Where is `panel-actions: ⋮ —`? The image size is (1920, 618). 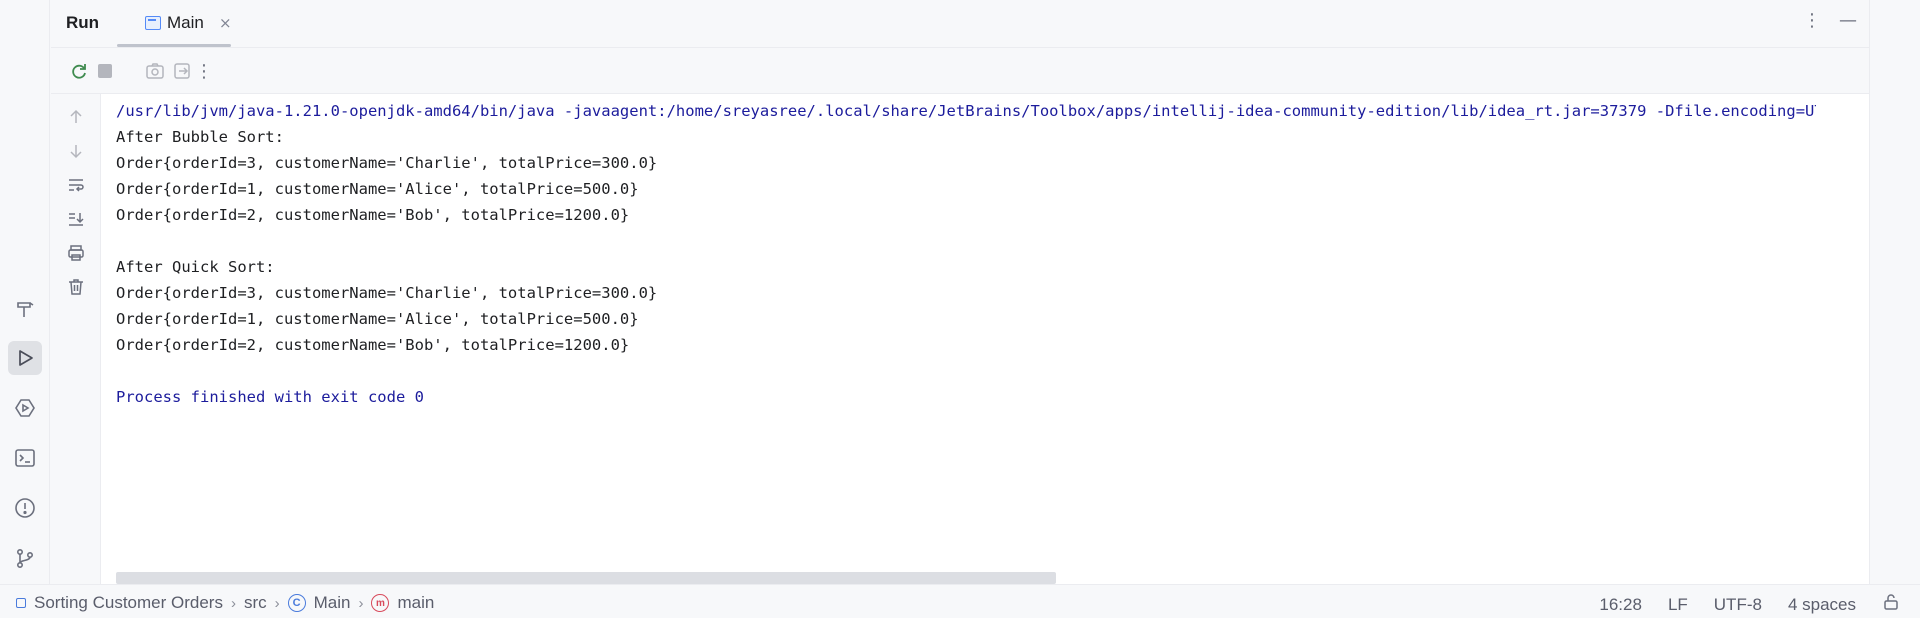
panel-actions: ⋮ — is located at coordinates (1830, 20).